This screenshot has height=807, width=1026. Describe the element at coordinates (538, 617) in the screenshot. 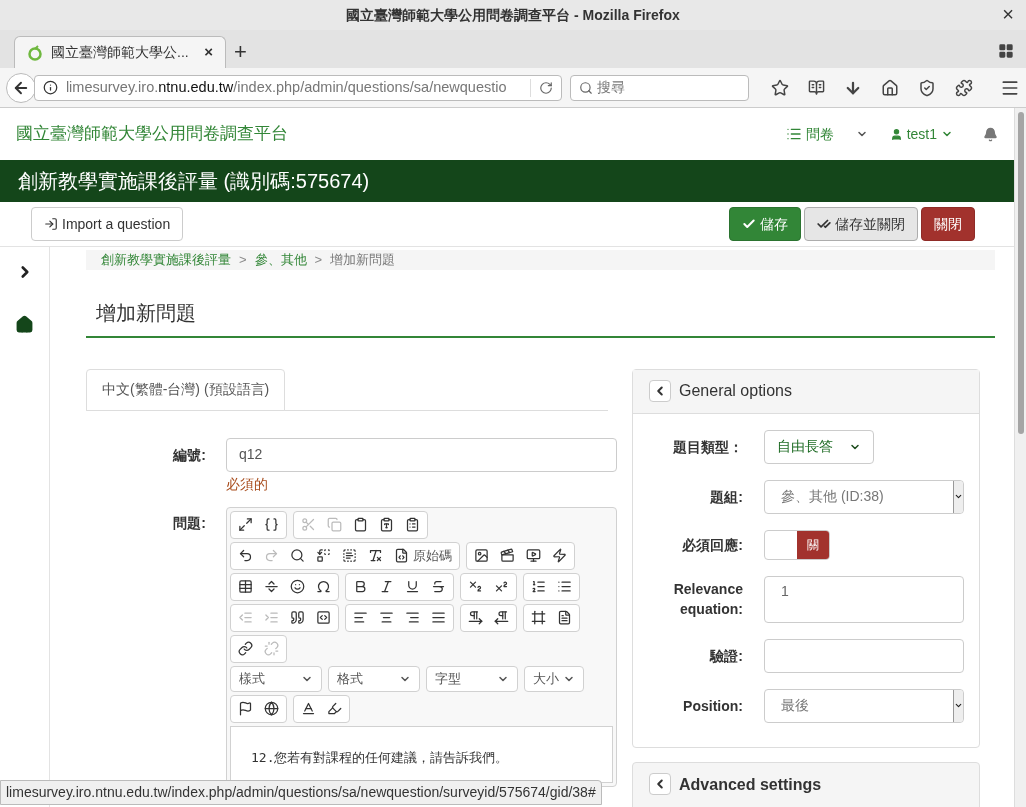

I see `frame-icon` at that location.